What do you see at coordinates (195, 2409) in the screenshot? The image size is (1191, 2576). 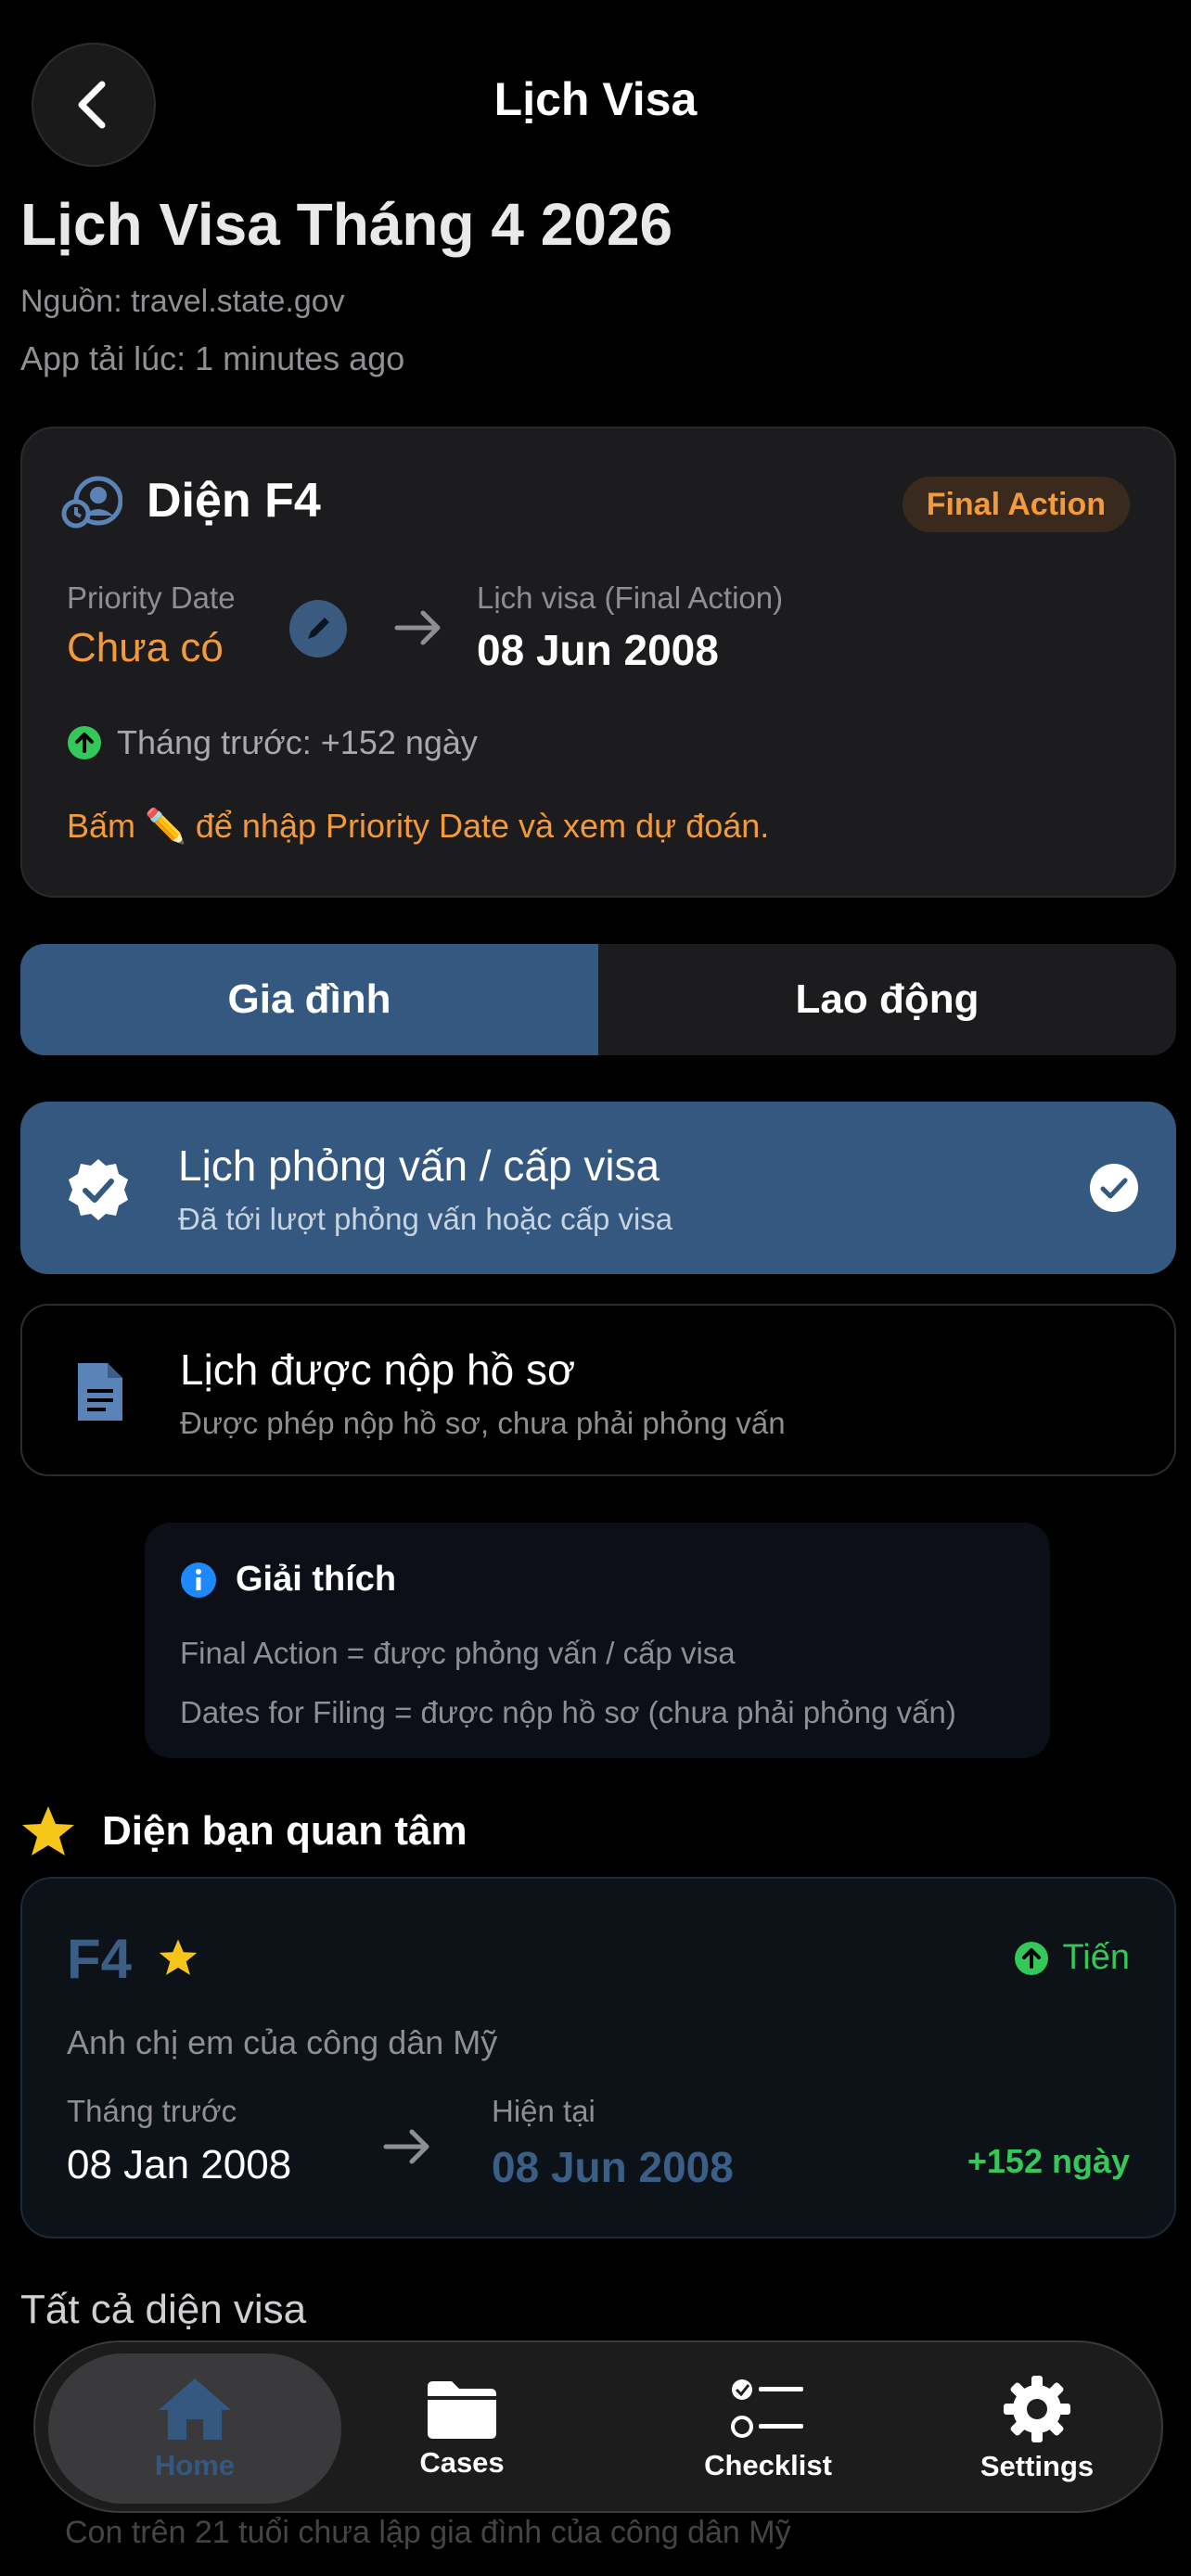 I see `house-icon` at bounding box center [195, 2409].